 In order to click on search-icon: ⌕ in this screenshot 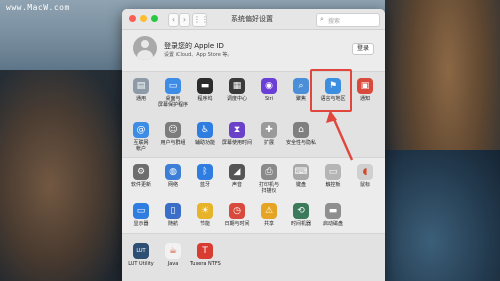, I will do `click(322, 19)`.